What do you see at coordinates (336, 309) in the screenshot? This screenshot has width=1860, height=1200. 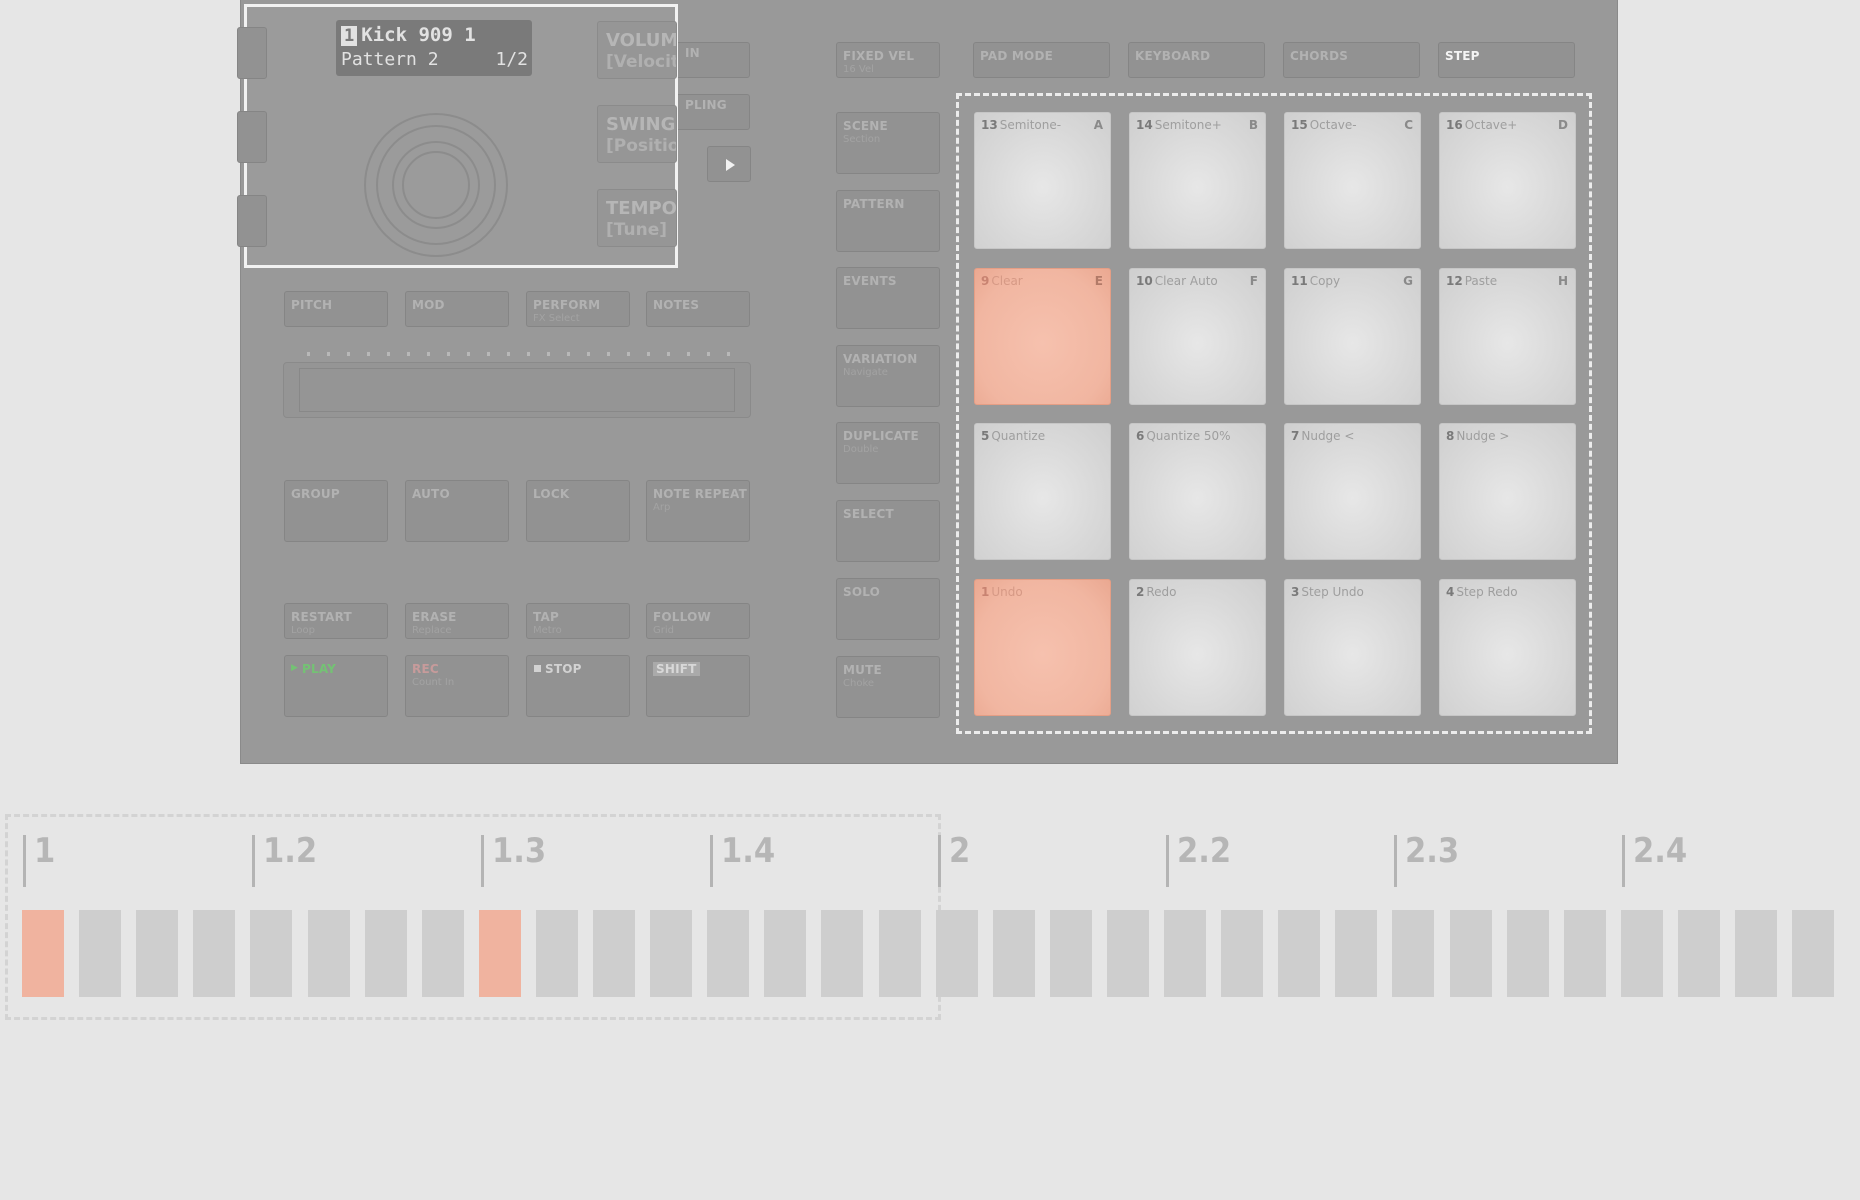 I see `mode-button-pitch: PITCH` at bounding box center [336, 309].